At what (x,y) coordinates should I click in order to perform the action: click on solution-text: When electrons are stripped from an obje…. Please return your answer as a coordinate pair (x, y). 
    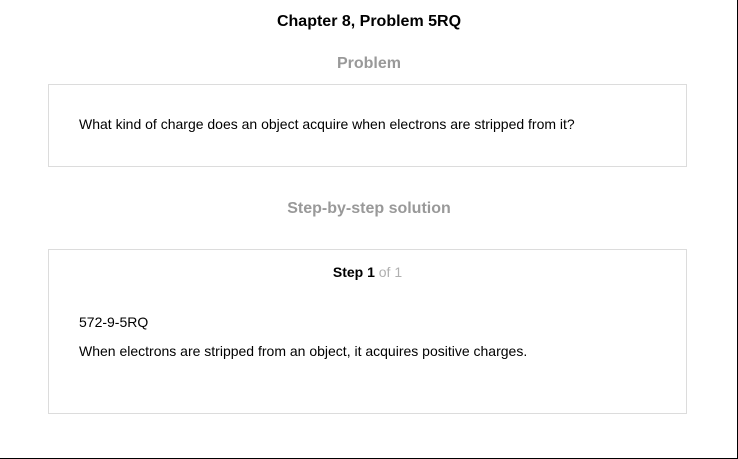
    Looking at the image, I should click on (303, 351).